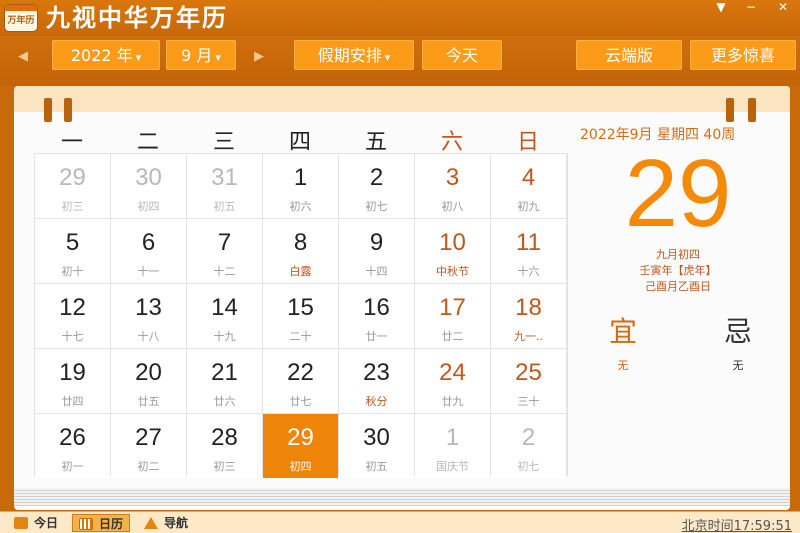 The width and height of the screenshot is (800, 533). Describe the element at coordinates (201, 55) in the screenshot. I see `month-select: 9 月 ▾` at that location.